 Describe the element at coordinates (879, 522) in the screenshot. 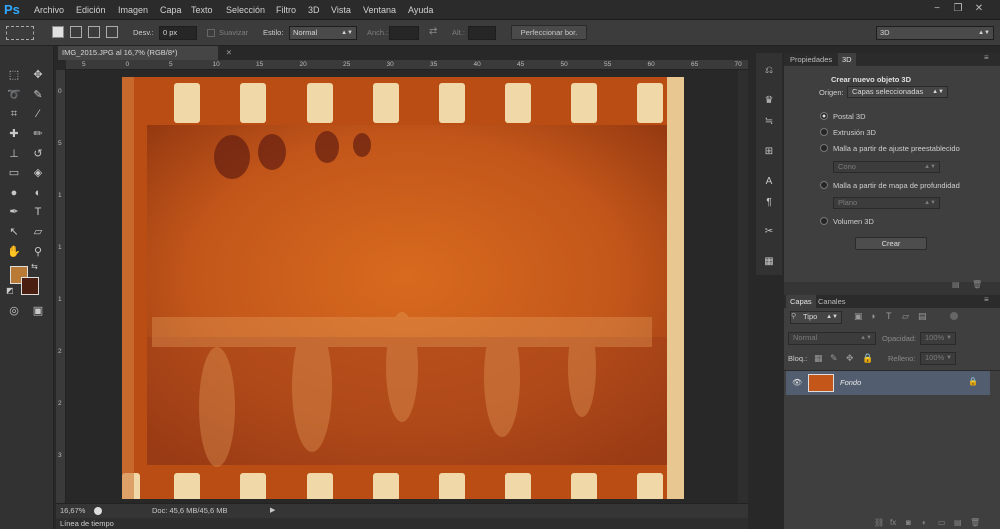

I see `link-layers-icon: ⛓` at that location.